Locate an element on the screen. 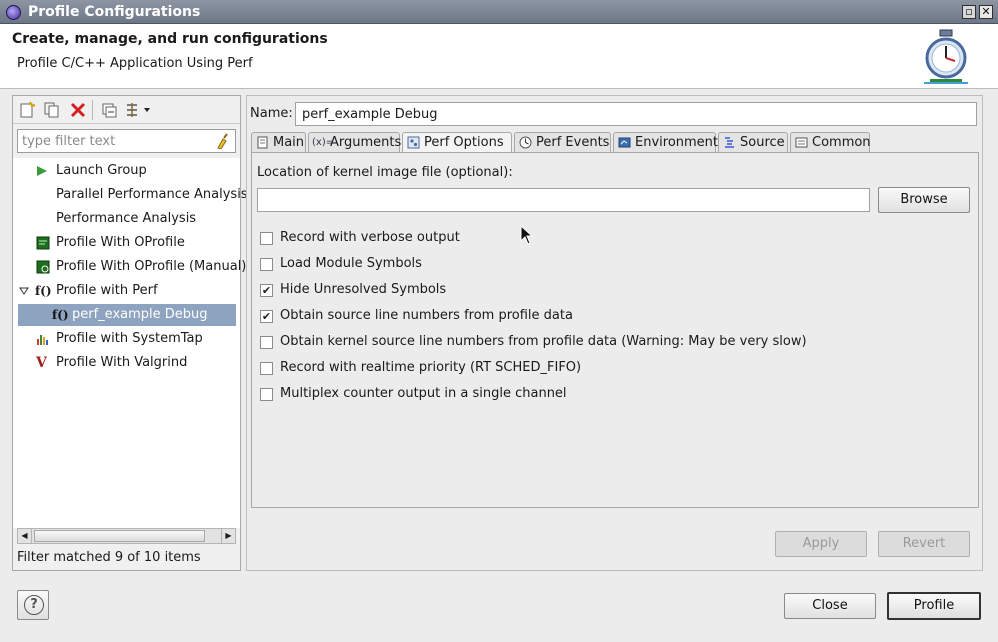 The image size is (998, 642). oprofile-manual-icon is located at coordinates (43, 267).